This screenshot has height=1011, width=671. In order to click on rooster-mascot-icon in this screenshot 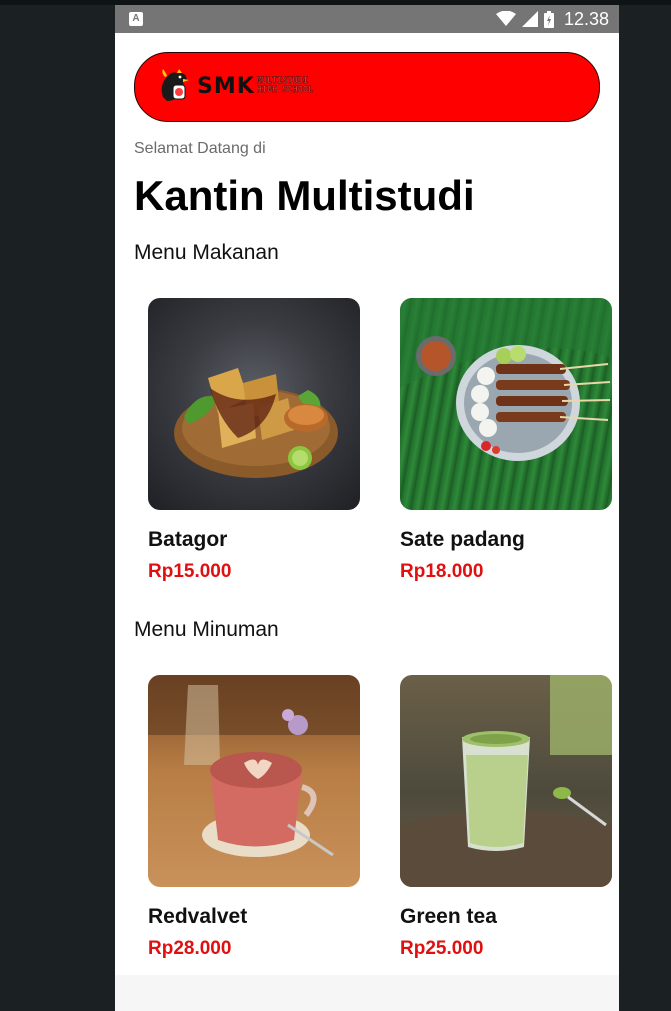, I will do `click(175, 85)`.